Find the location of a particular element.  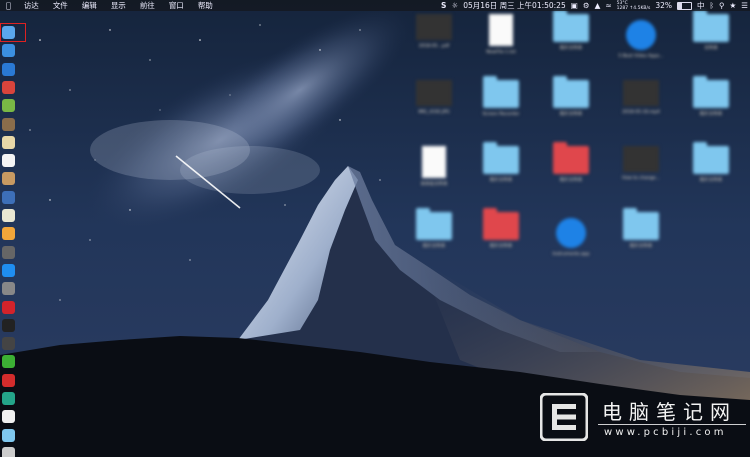

desktop-item-label: Instruments.app is located at coordinates (571, 254).